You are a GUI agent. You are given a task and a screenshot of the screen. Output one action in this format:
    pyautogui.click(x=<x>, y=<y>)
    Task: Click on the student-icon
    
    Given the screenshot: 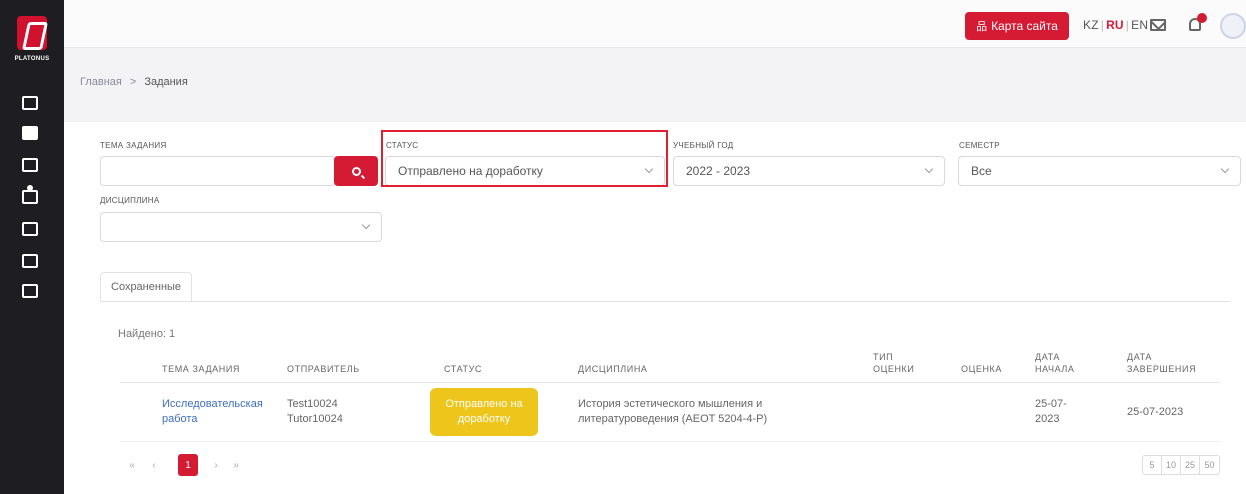 What is the action you would take?
    pyautogui.click(x=31, y=195)
    